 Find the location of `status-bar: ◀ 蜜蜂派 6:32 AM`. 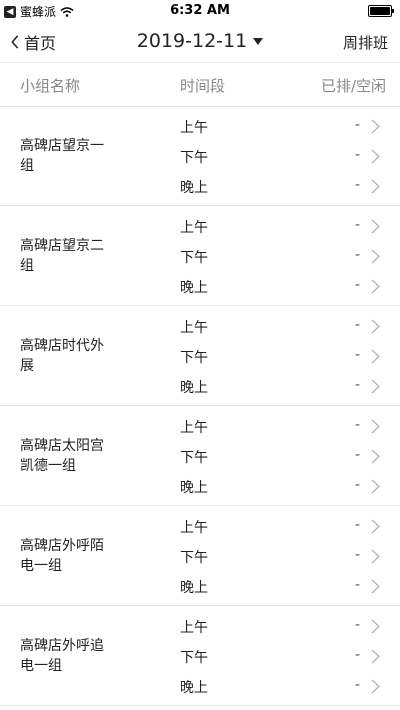

status-bar: ◀ 蜜蜂派 6:32 AM is located at coordinates (200, 11).